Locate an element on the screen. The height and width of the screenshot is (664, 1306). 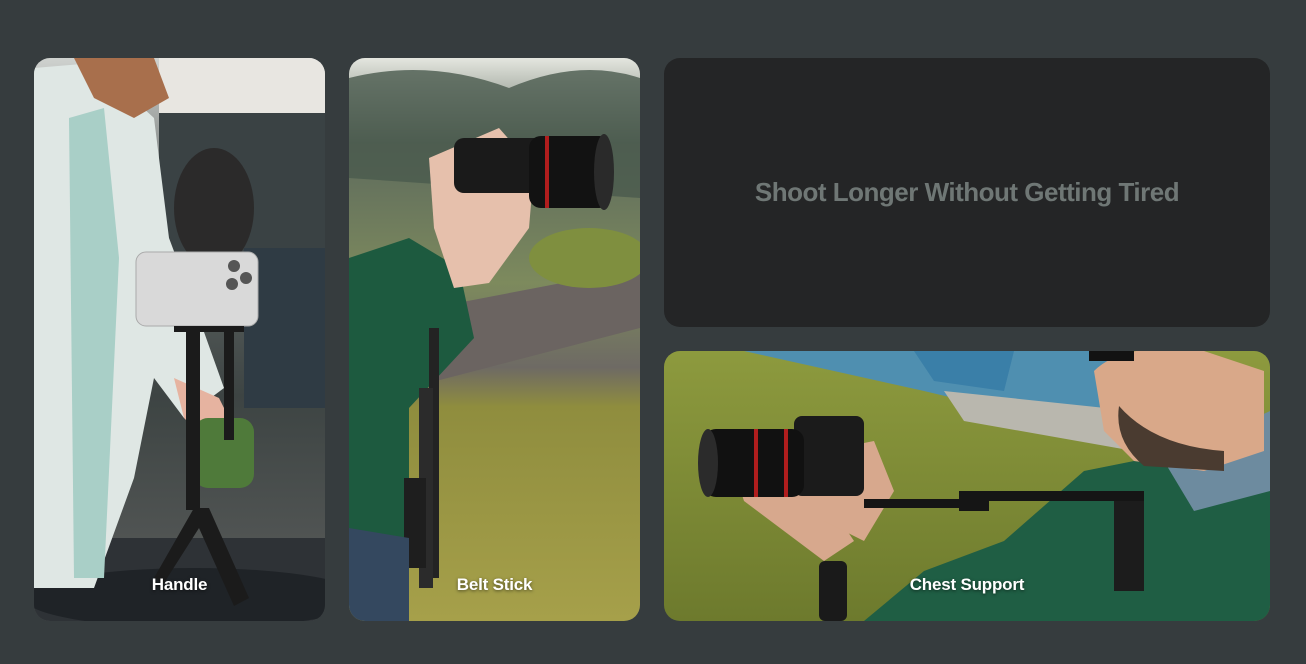
chest-support-caption: Chest Support is located at coordinates (967, 584).